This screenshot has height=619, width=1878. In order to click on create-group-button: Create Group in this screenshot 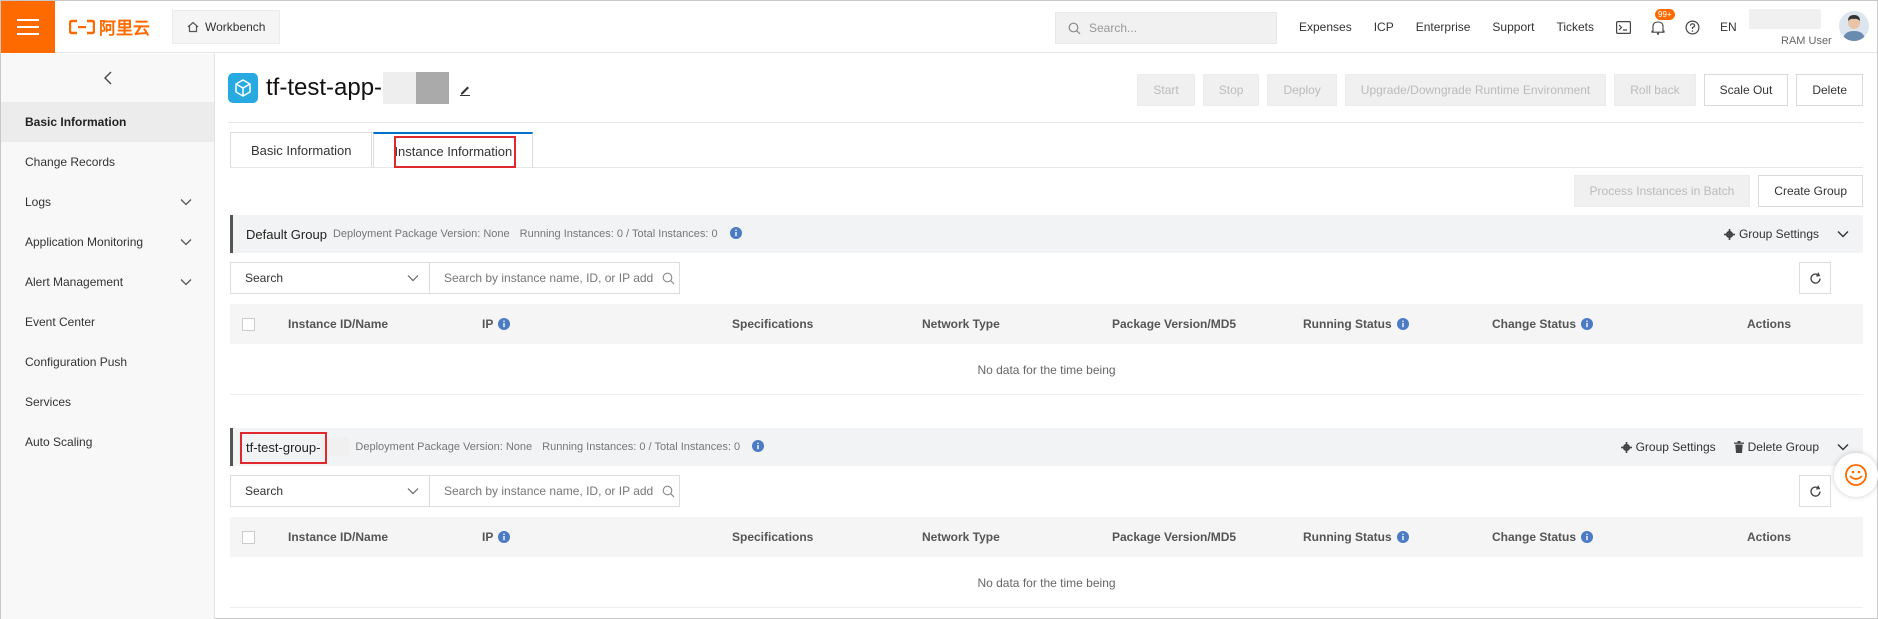, I will do `click(1810, 191)`.